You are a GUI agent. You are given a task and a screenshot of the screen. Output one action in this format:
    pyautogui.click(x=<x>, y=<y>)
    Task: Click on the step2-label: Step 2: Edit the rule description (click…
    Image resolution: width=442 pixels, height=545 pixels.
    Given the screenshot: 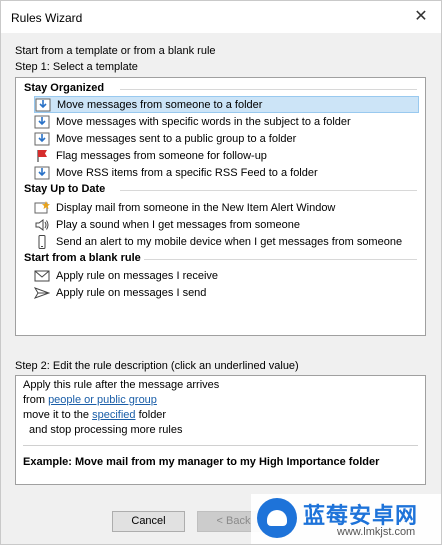 What is the action you would take?
    pyautogui.click(x=157, y=366)
    